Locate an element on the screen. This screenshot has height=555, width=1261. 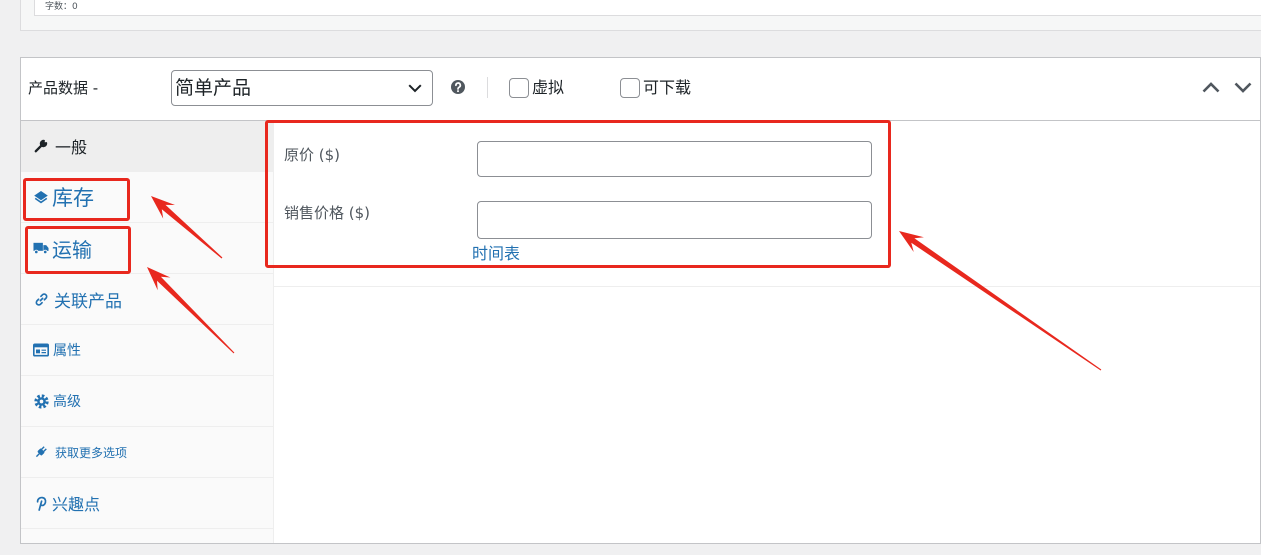
tab-label: 一般 is located at coordinates (71, 147).